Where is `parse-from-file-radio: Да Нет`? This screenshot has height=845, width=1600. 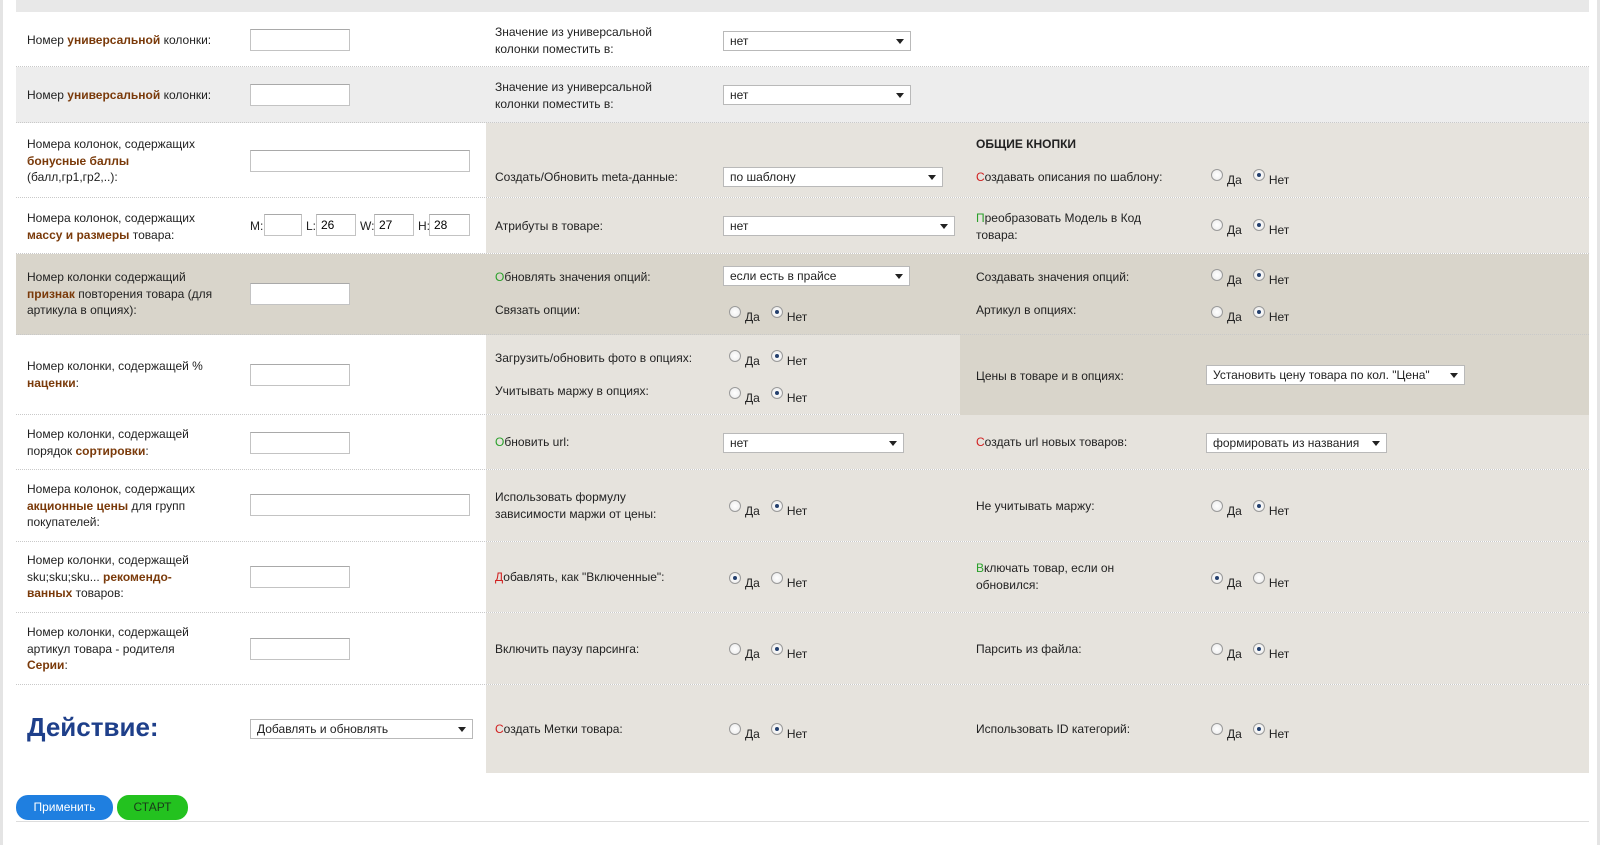
parse-from-file-radio: Да Нет is located at coordinates (1255, 652).